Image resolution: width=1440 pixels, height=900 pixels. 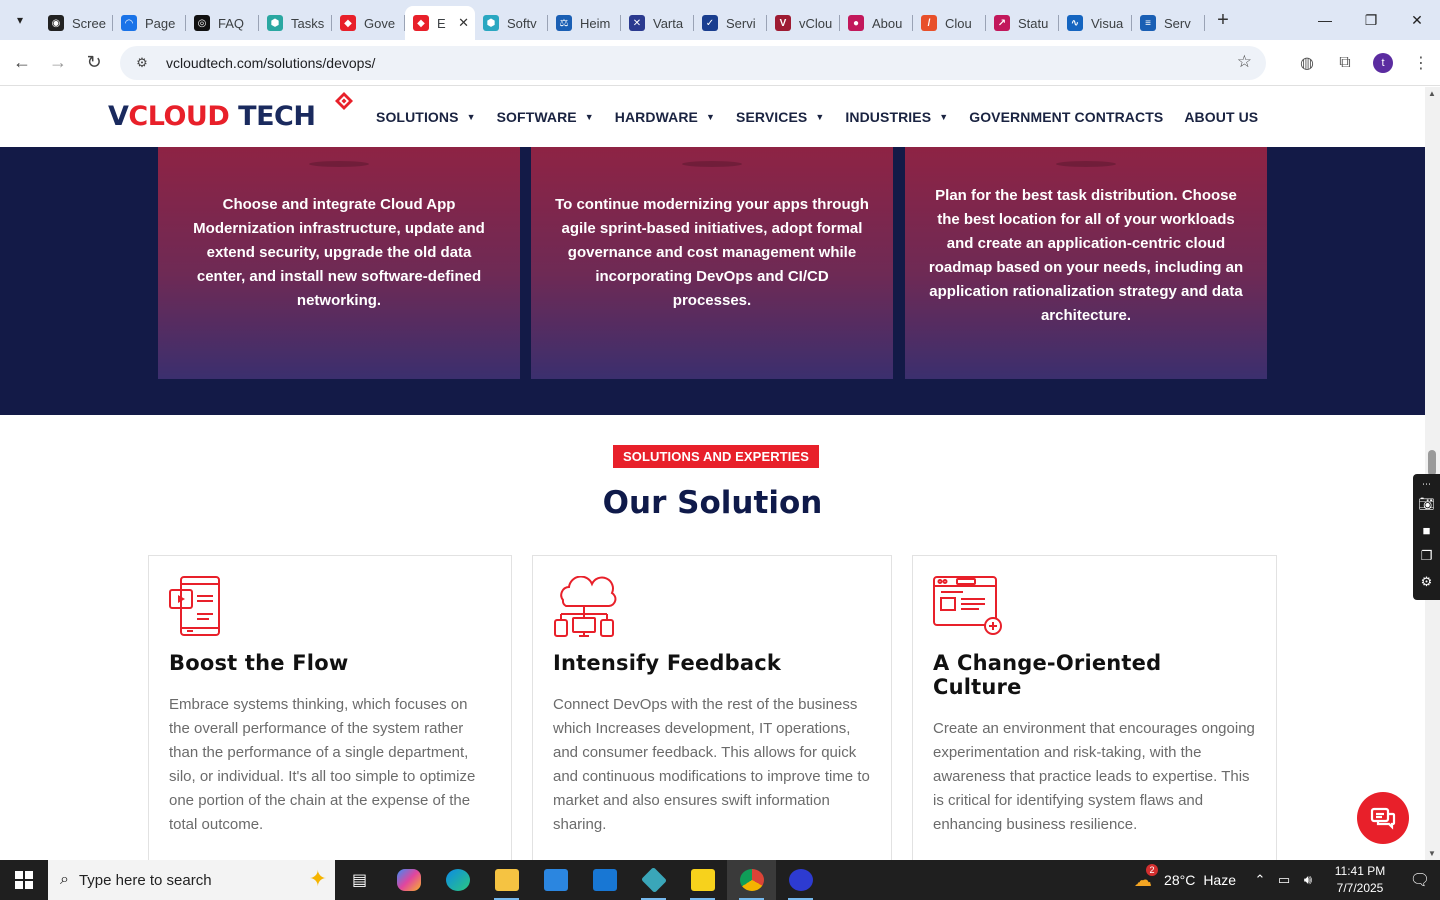 I want to click on tab-favicon-icon: ◎, so click(x=202, y=23).